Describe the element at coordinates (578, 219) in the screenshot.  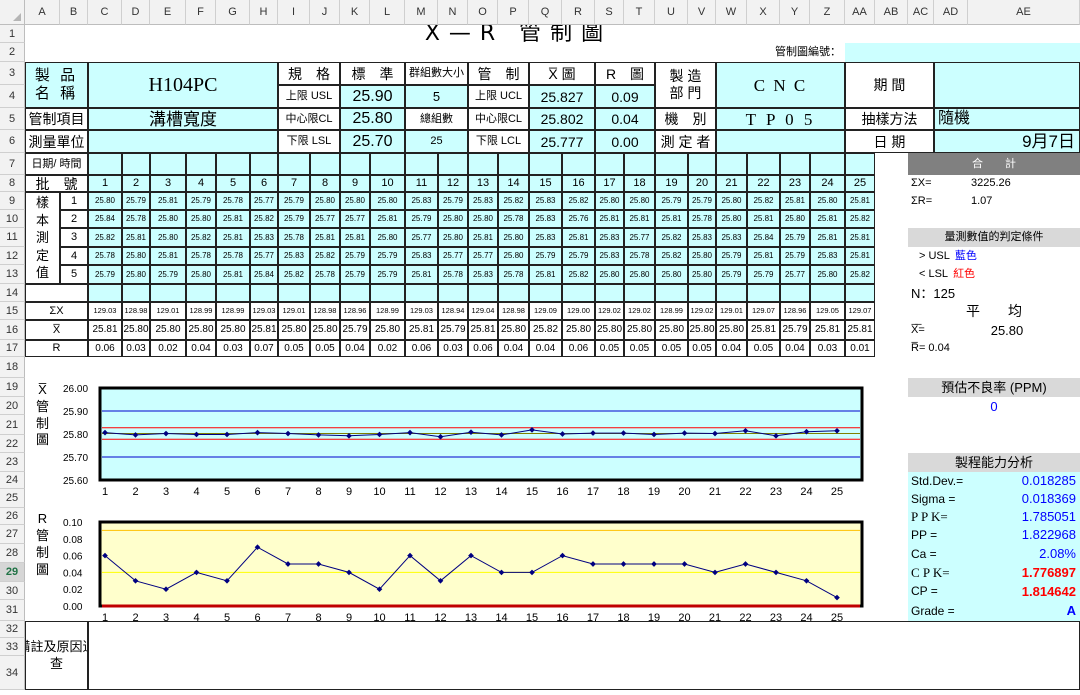
I see `sample-value: 25.76` at that location.